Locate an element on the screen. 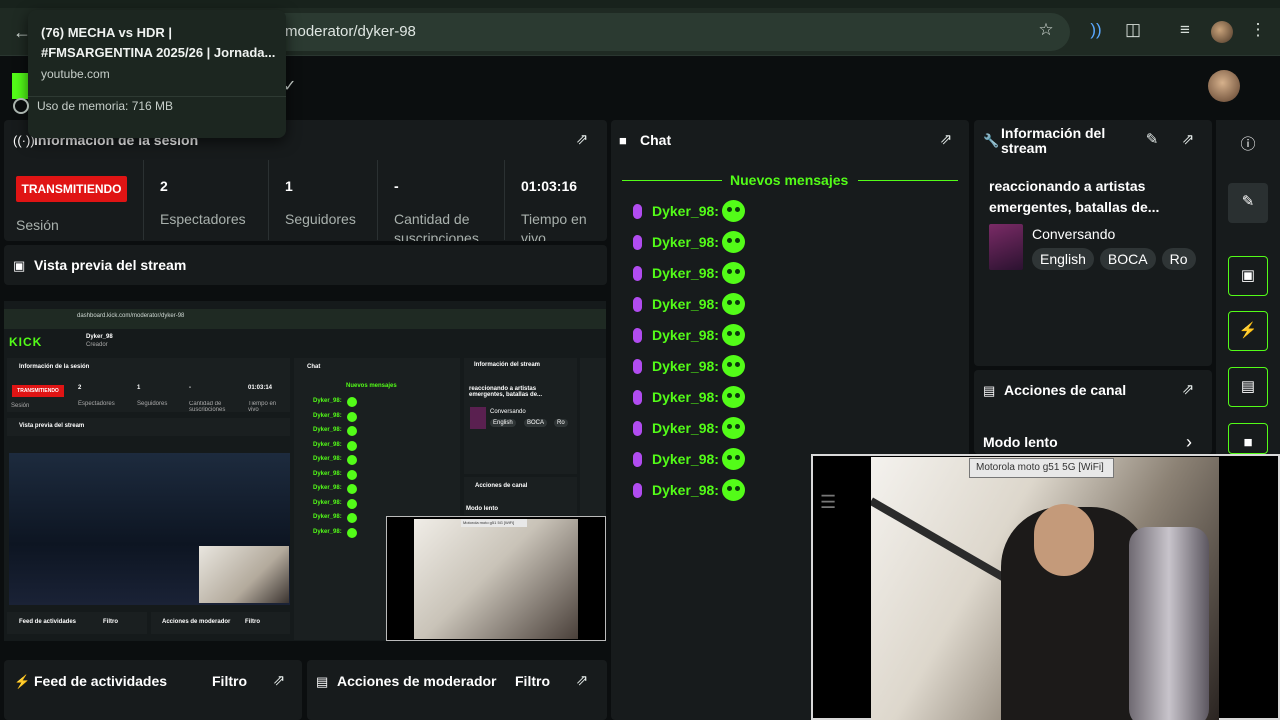 Image resolution: width=1280 pixels, height=720 pixels. chevron-right-icon: › is located at coordinates (1189, 442).